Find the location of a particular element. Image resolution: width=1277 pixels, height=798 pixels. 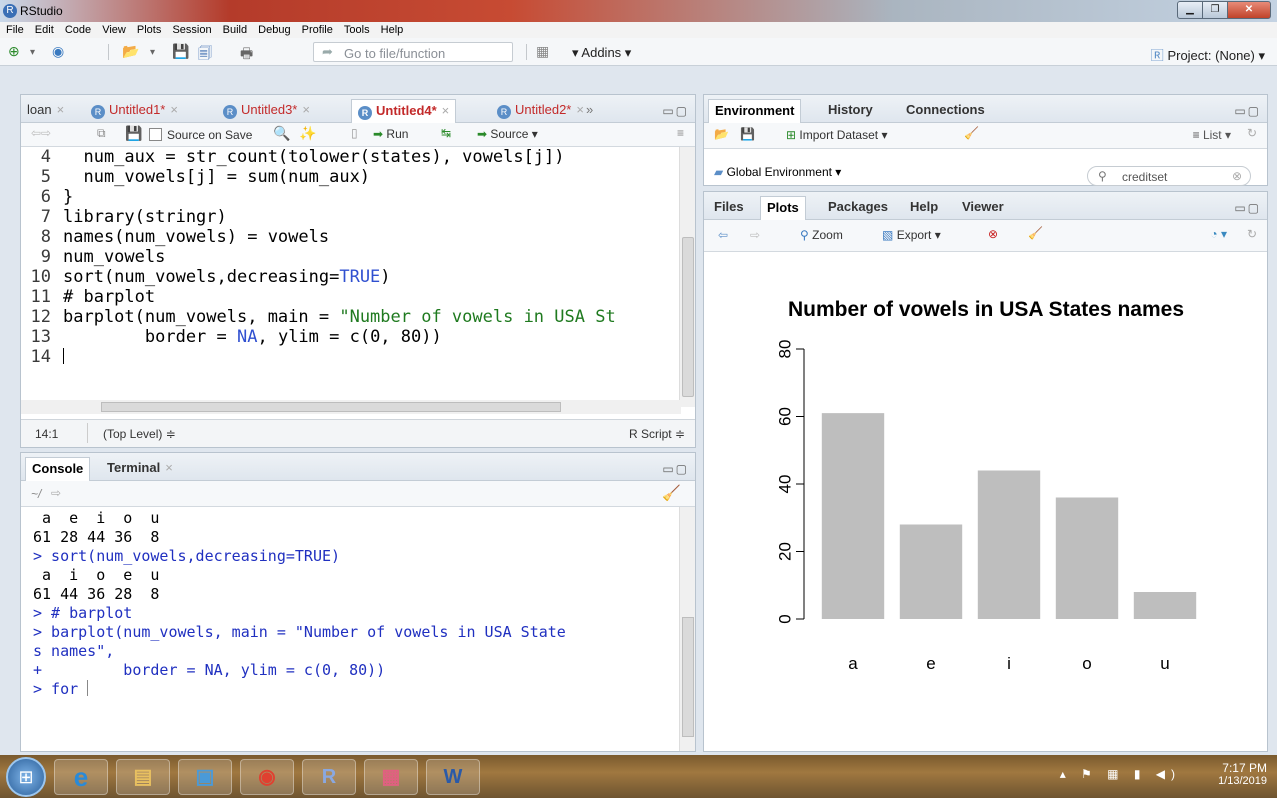

menu-file: File is located at coordinates (15, 30).